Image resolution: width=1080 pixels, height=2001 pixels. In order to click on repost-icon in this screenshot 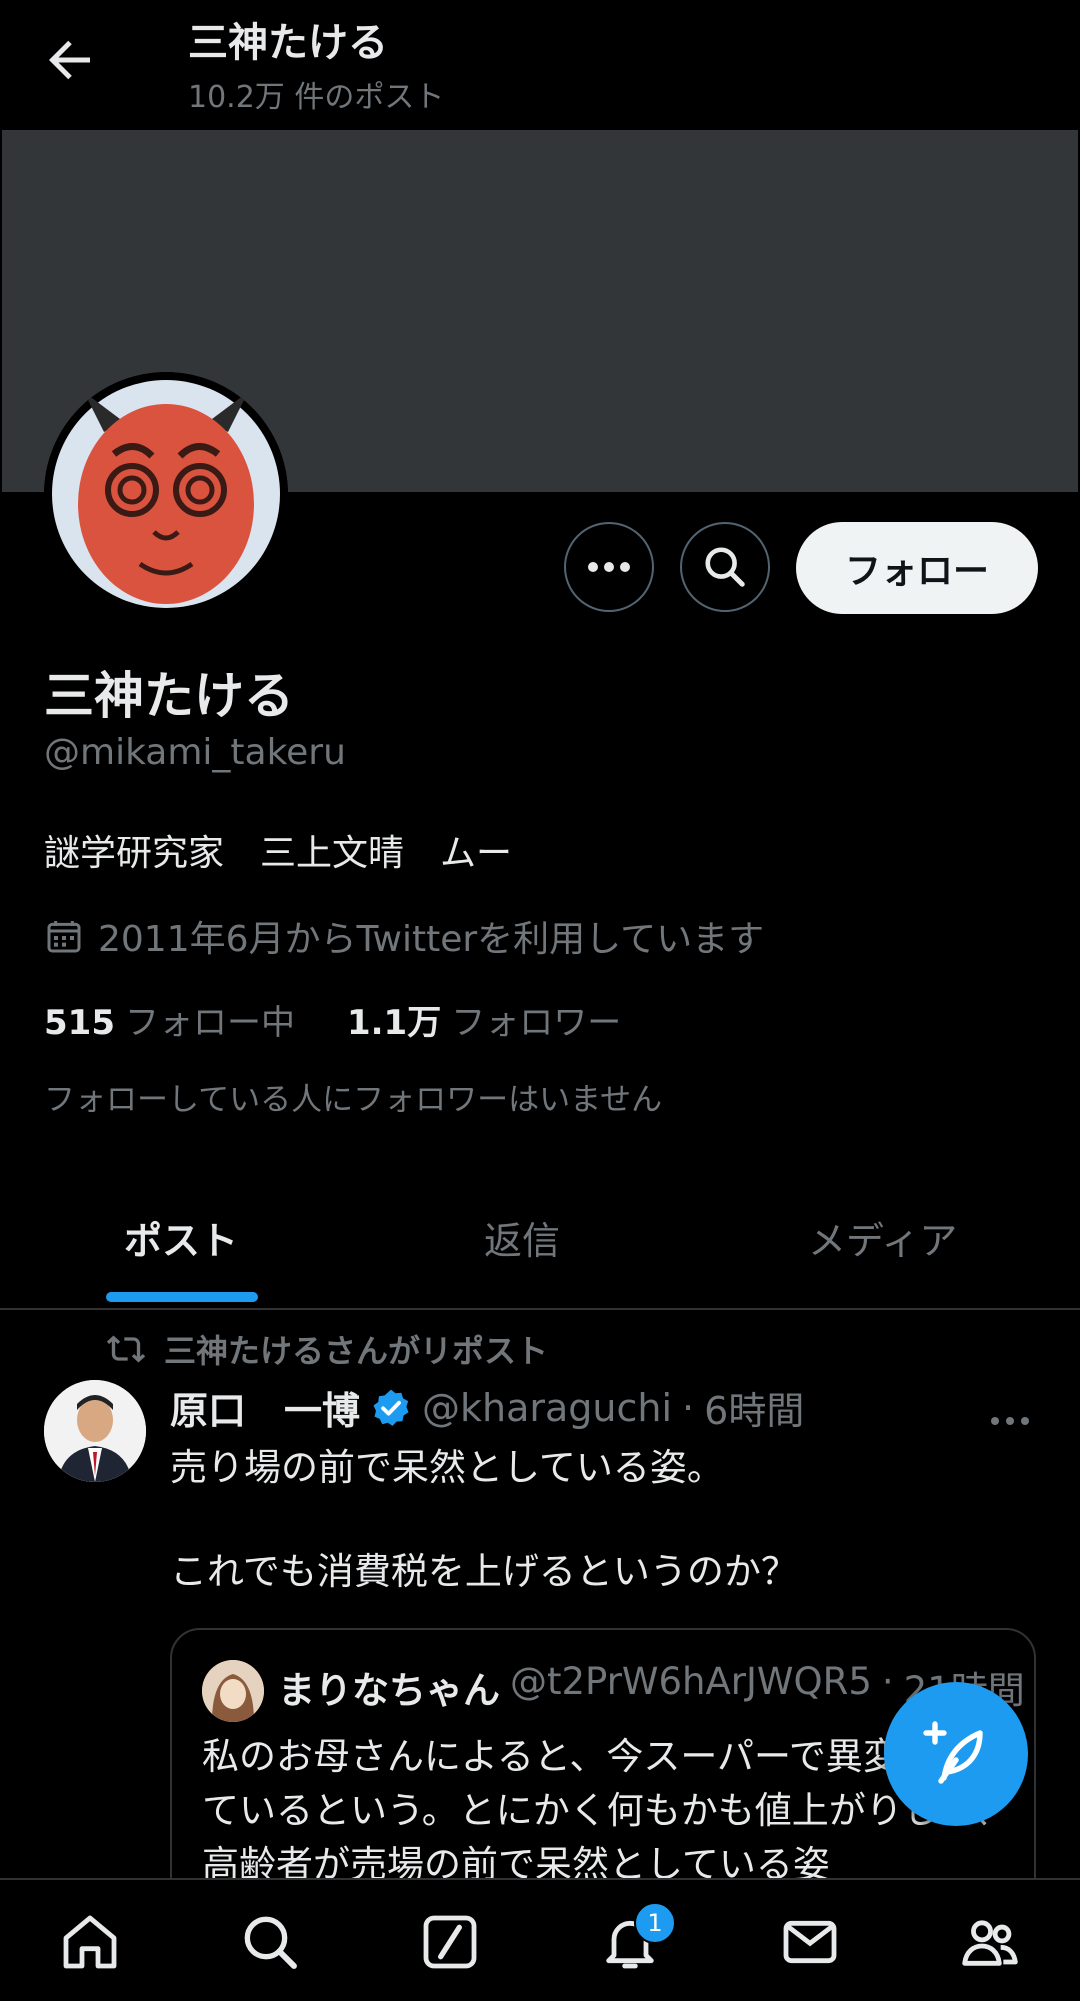, I will do `click(126, 1349)`.